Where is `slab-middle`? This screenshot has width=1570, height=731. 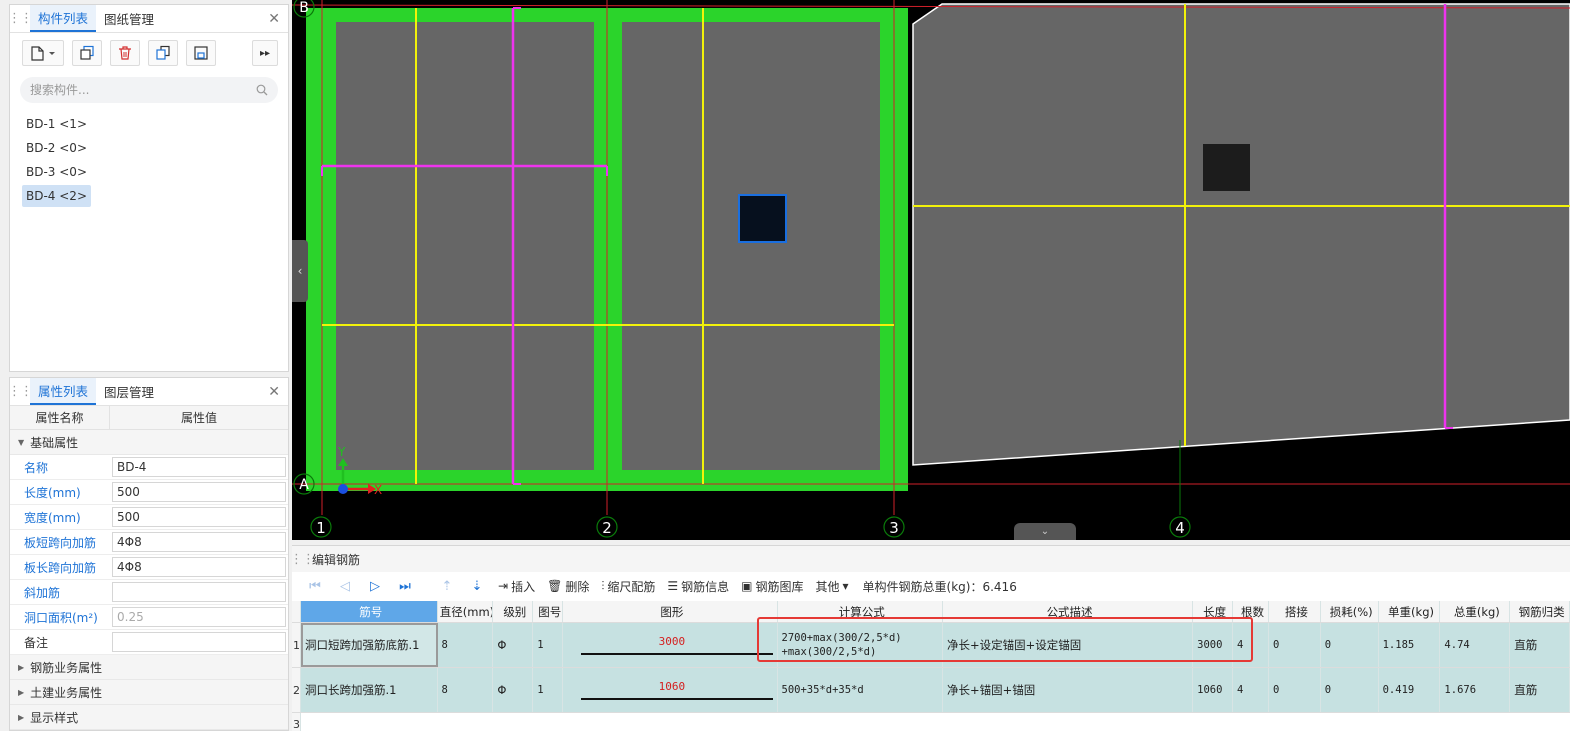
slab-middle is located at coordinates (751, 246).